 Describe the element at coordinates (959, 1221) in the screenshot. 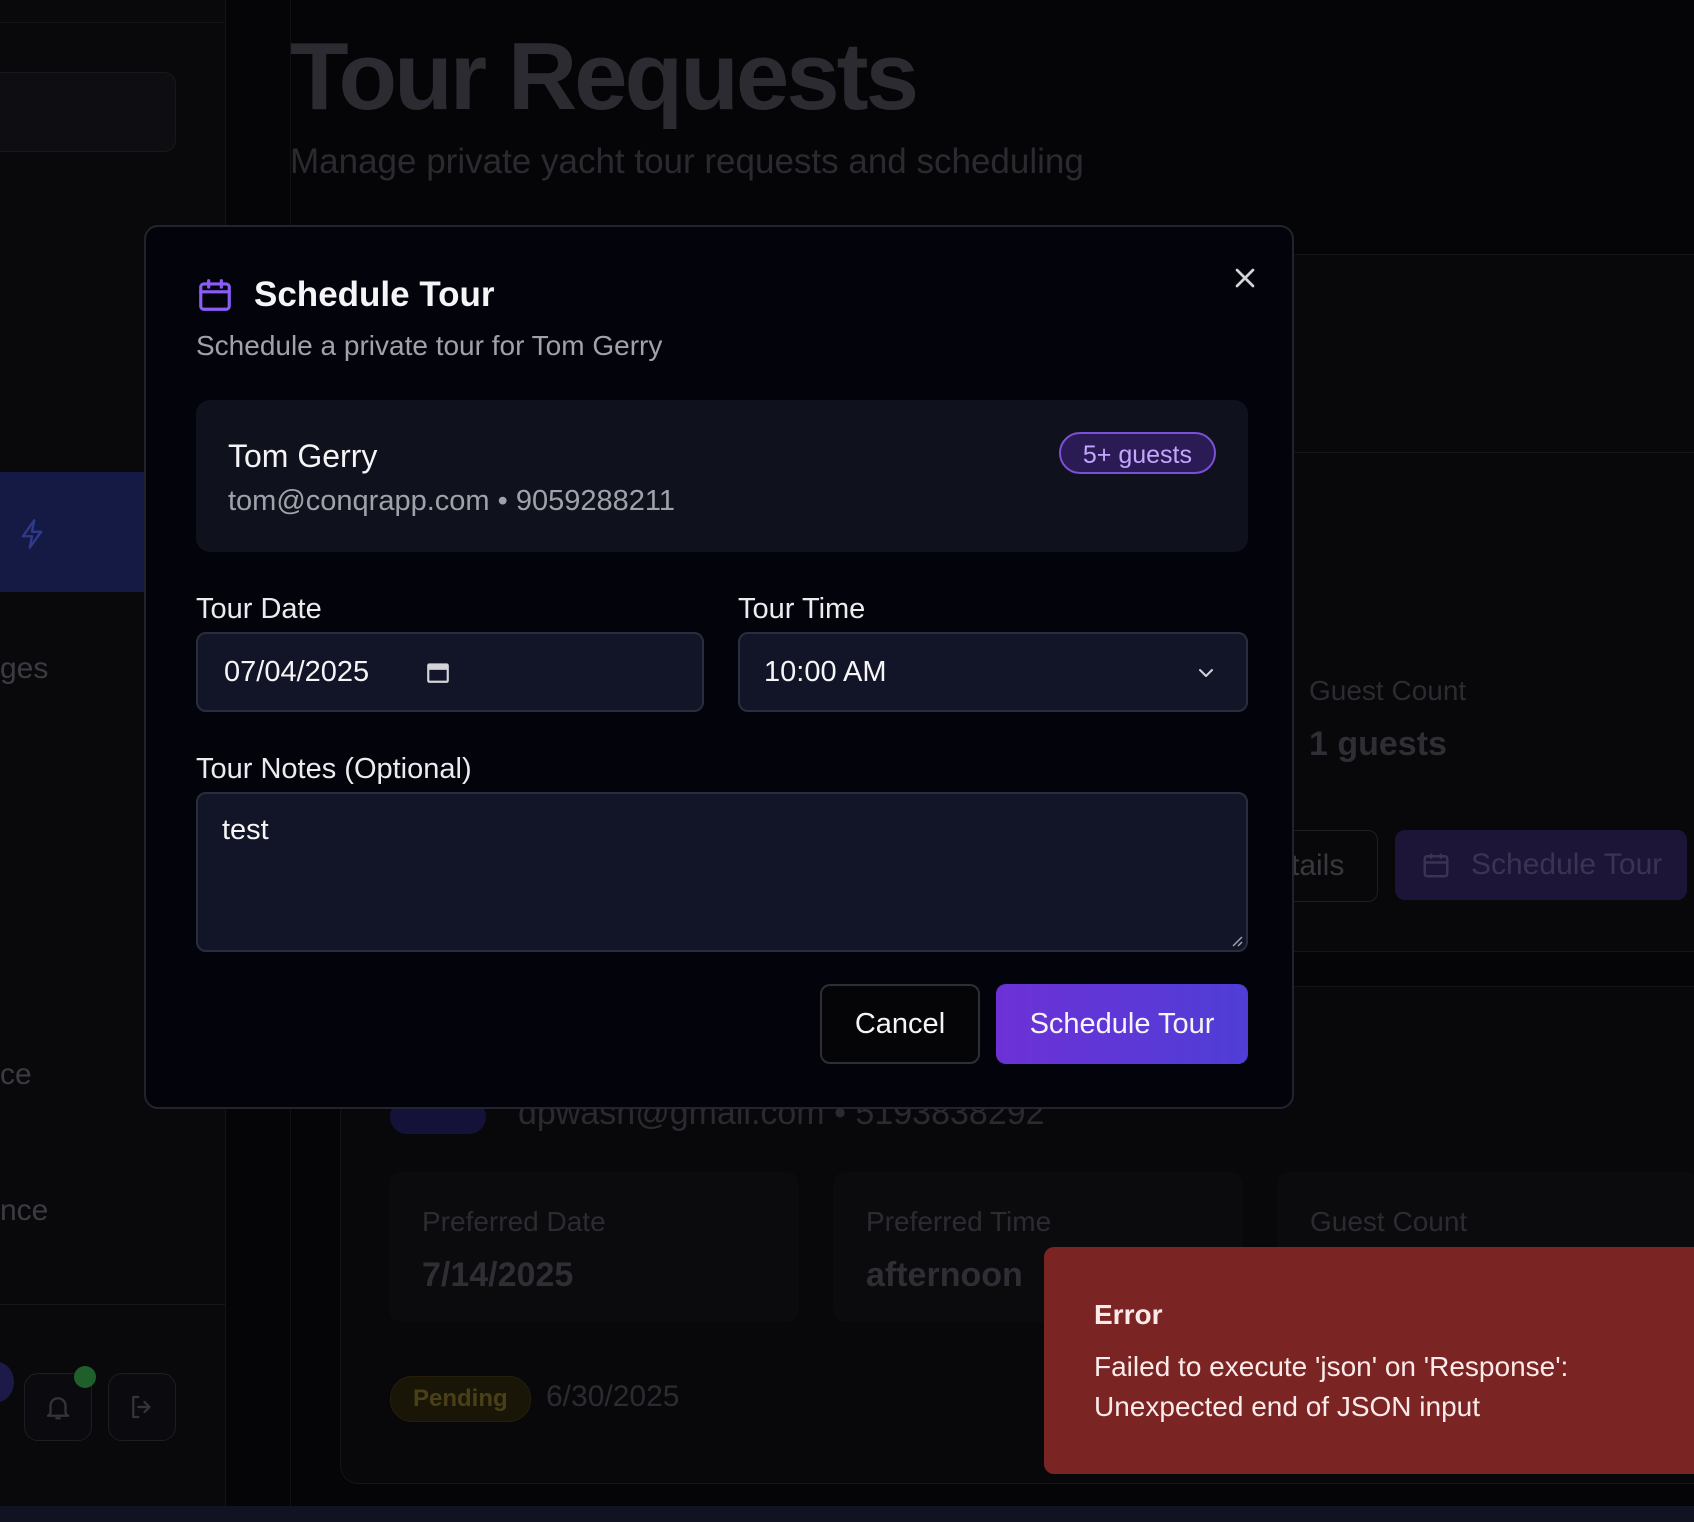

I see `preferred-time-label: Preferred Time` at that location.